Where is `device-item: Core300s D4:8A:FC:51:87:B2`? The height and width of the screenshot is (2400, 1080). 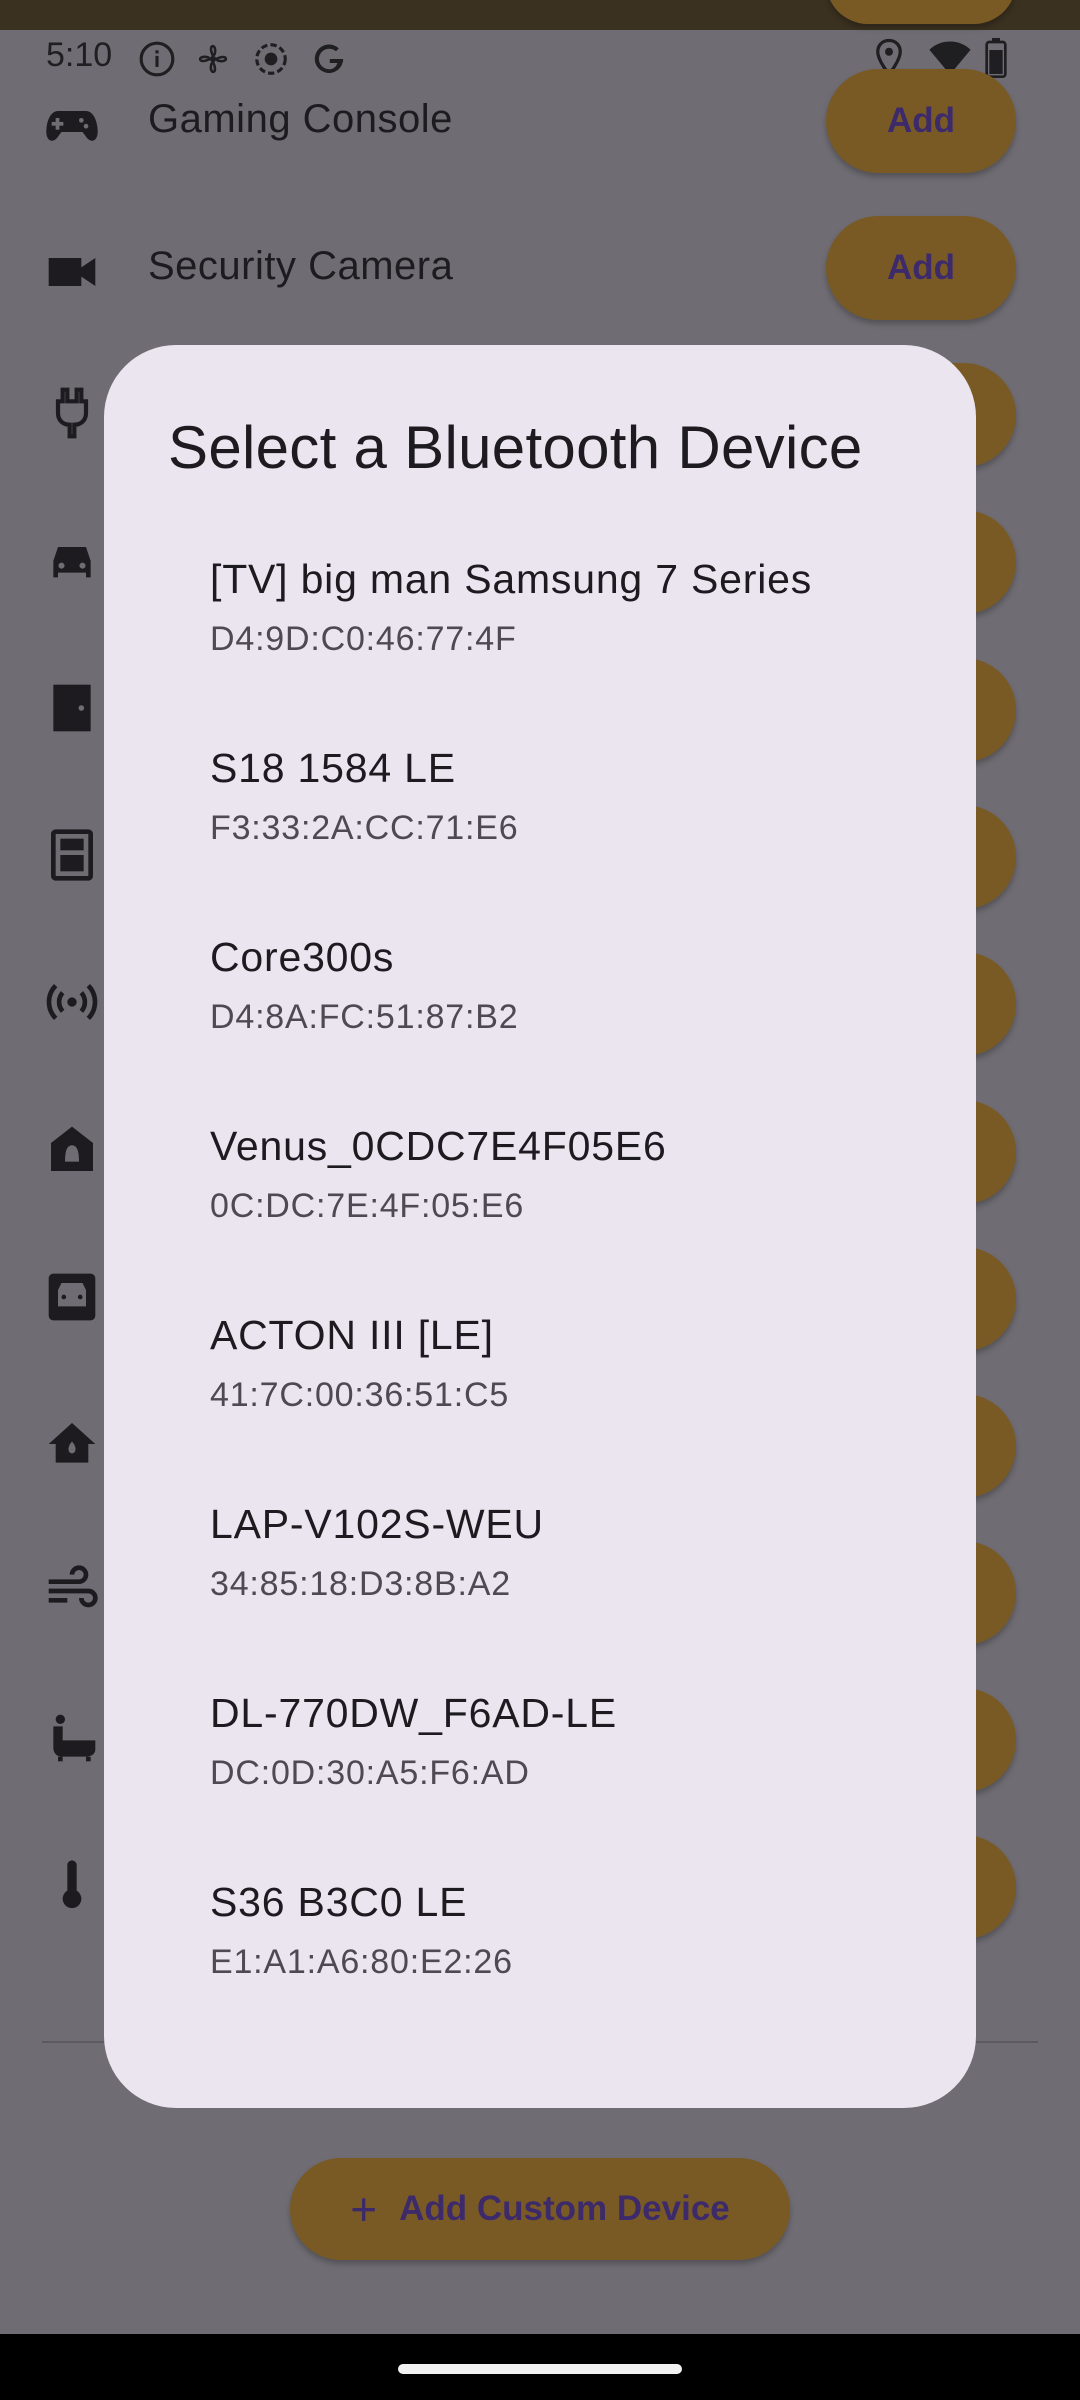
device-item: Core300s D4:8A:FC:51:87:B2 is located at coordinates (540, 1006).